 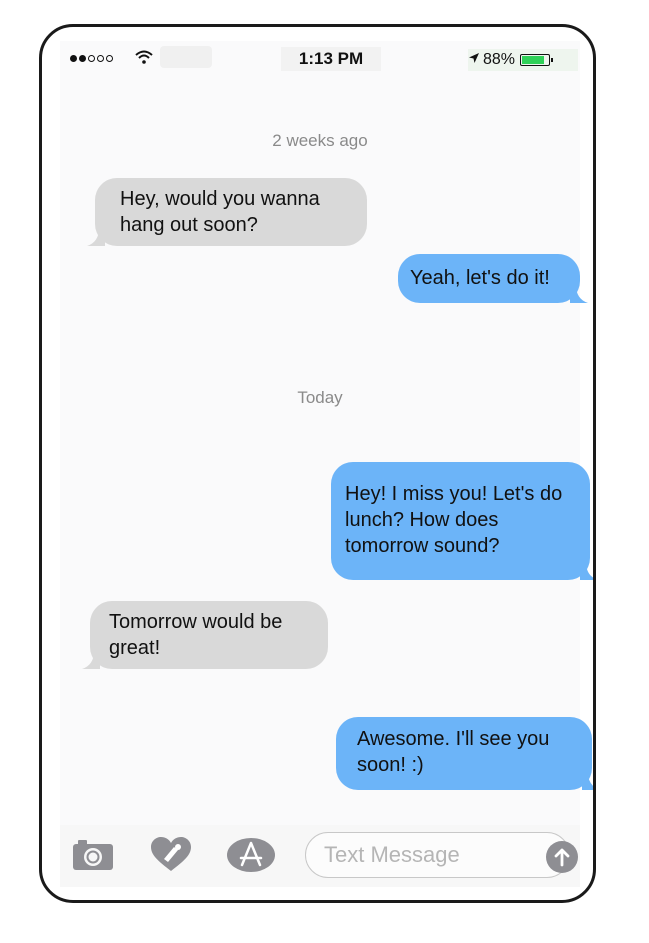 What do you see at coordinates (91, 58) in the screenshot?
I see `signal-strength-icon` at bounding box center [91, 58].